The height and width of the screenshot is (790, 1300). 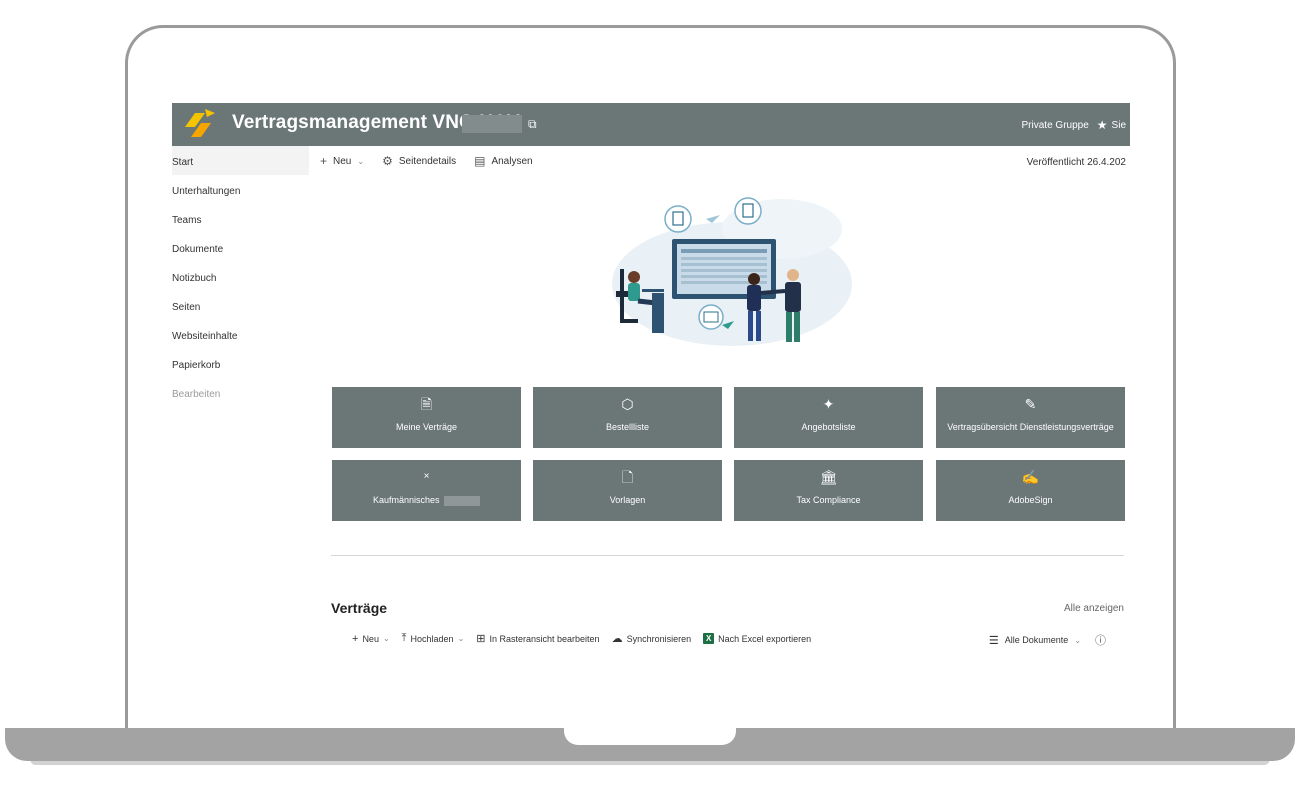 I want to click on see-all-link: Alle anzeigen, so click(x=1094, y=608).